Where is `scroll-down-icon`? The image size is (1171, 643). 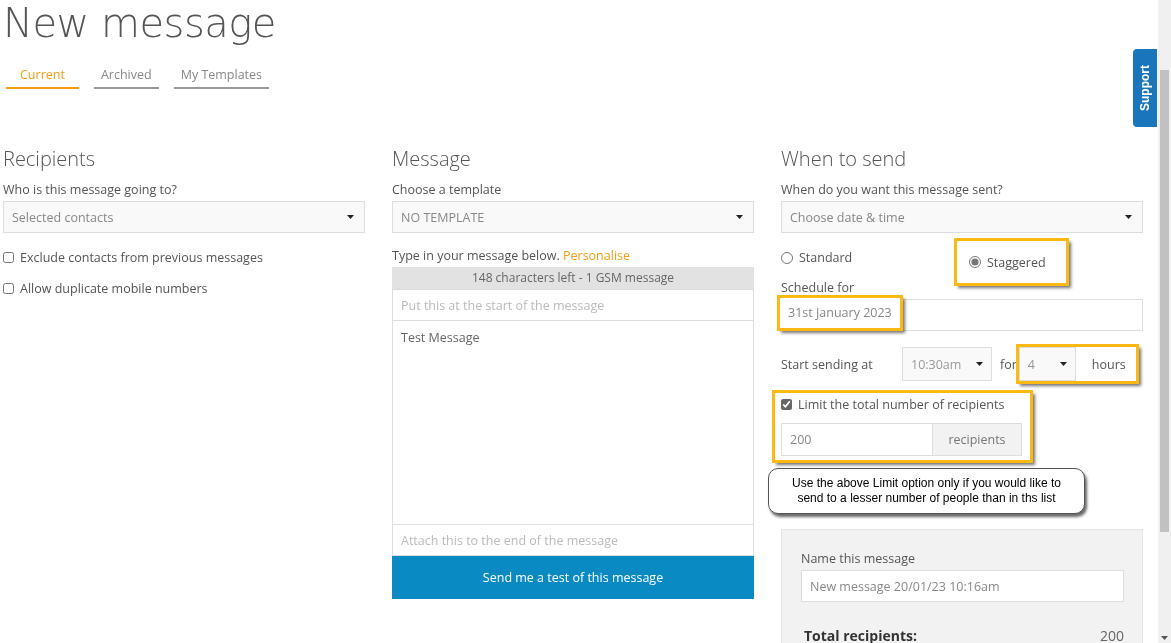 scroll-down-icon is located at coordinates (1164, 638).